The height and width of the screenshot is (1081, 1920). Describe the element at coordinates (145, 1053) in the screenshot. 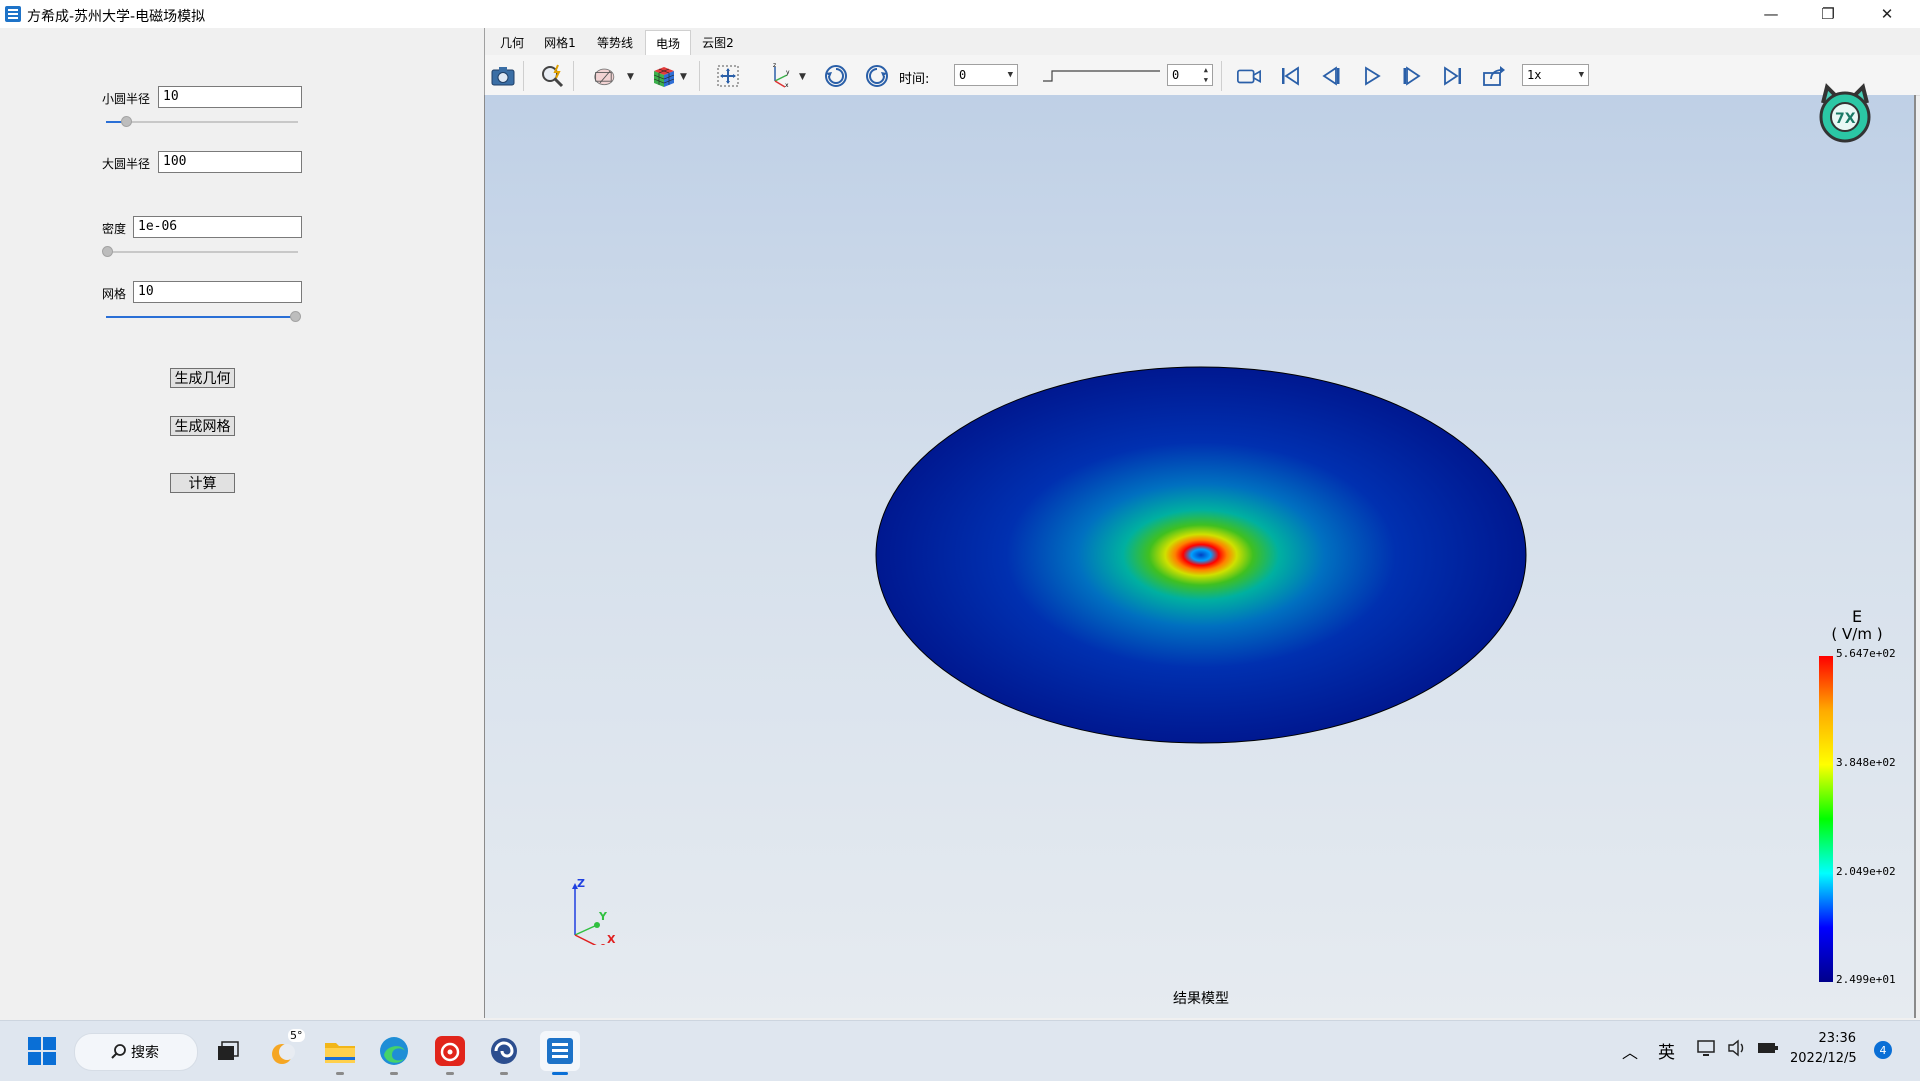

I see `search-label: 搜索` at that location.